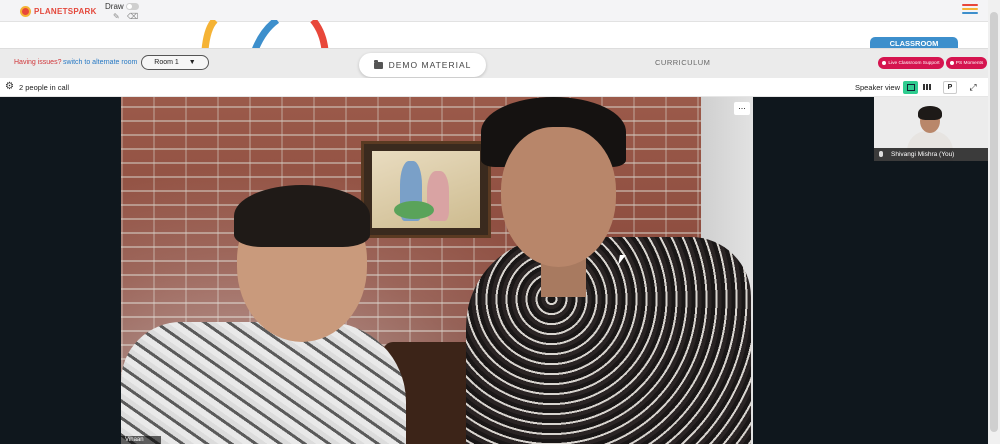 The height and width of the screenshot is (444, 1000). I want to click on participant-girl-body, so click(608, 340).